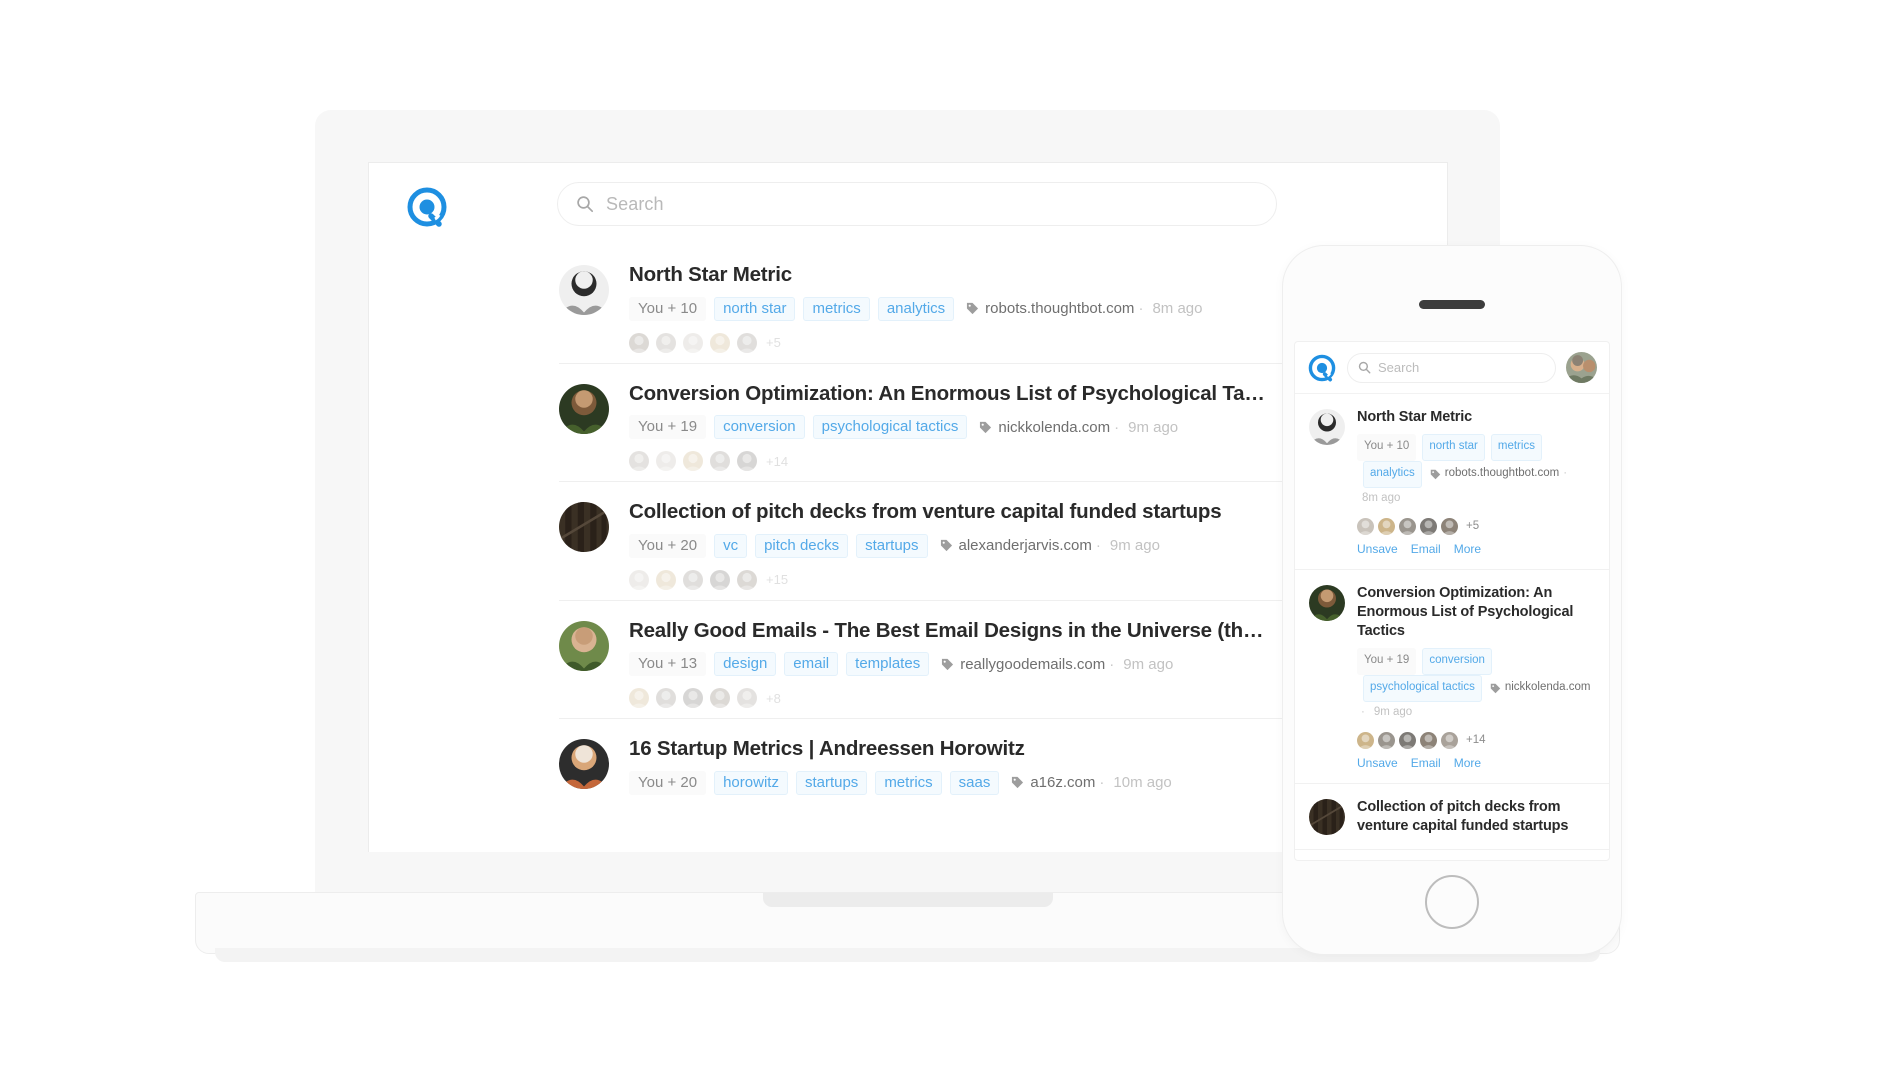 This screenshot has width=1900, height=1069. Describe the element at coordinates (1062, 782) in the screenshot. I see `source-domain: a16z.com` at that location.